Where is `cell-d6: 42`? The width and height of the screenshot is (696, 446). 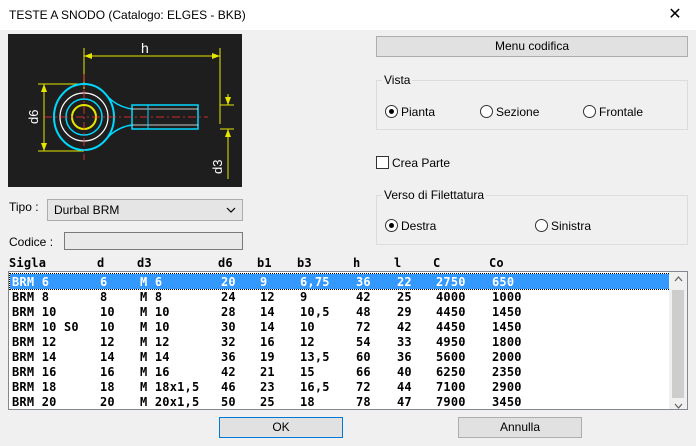
cell-d6: 42 is located at coordinates (228, 372).